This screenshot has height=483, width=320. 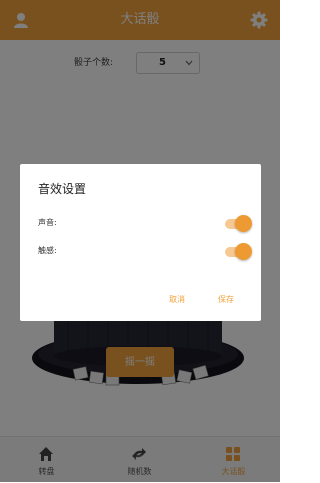 I want to click on haptics-toggle, so click(x=238, y=251).